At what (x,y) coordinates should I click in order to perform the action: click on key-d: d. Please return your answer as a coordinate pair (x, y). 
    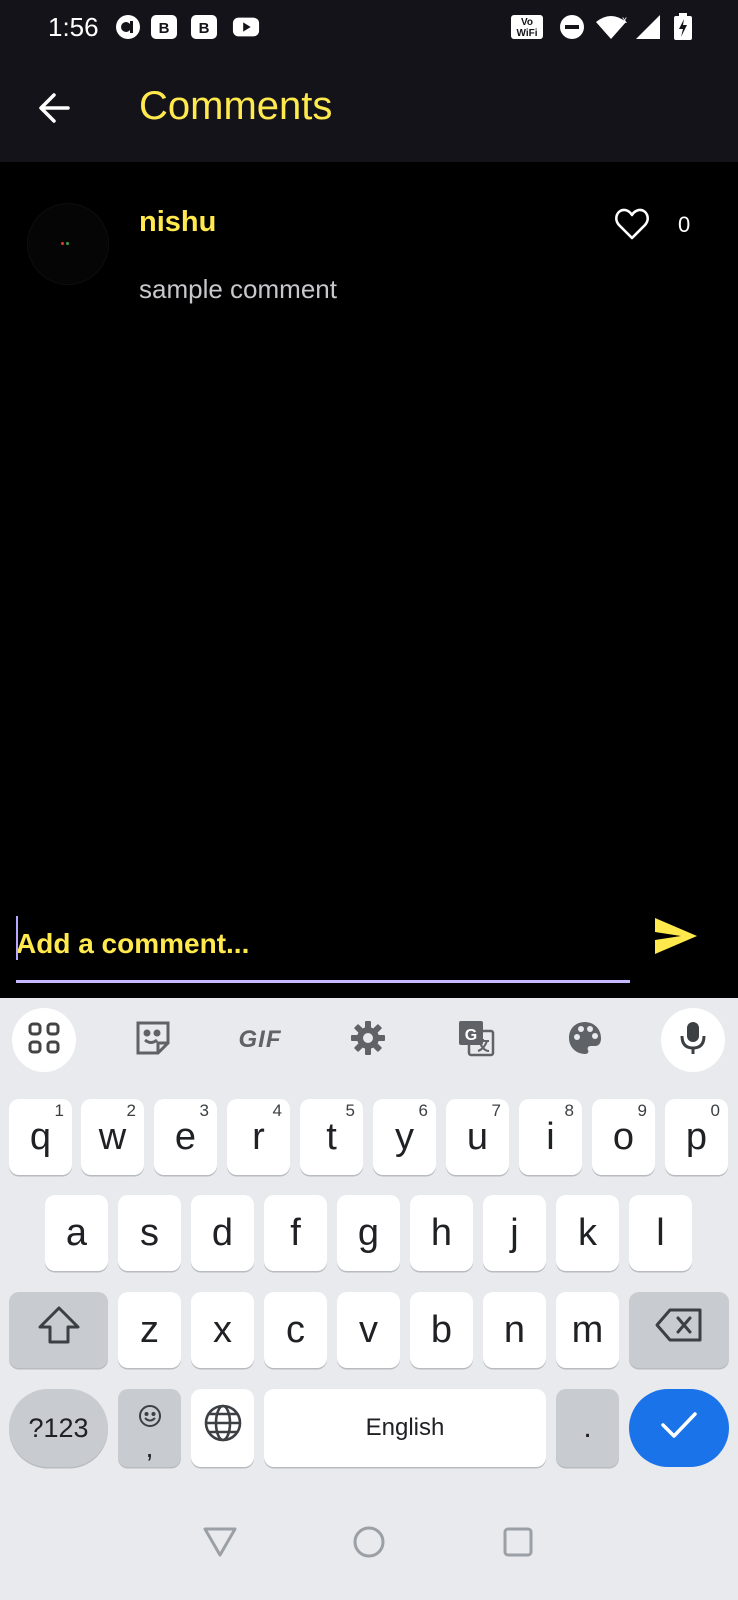
    Looking at the image, I should click on (222, 1233).